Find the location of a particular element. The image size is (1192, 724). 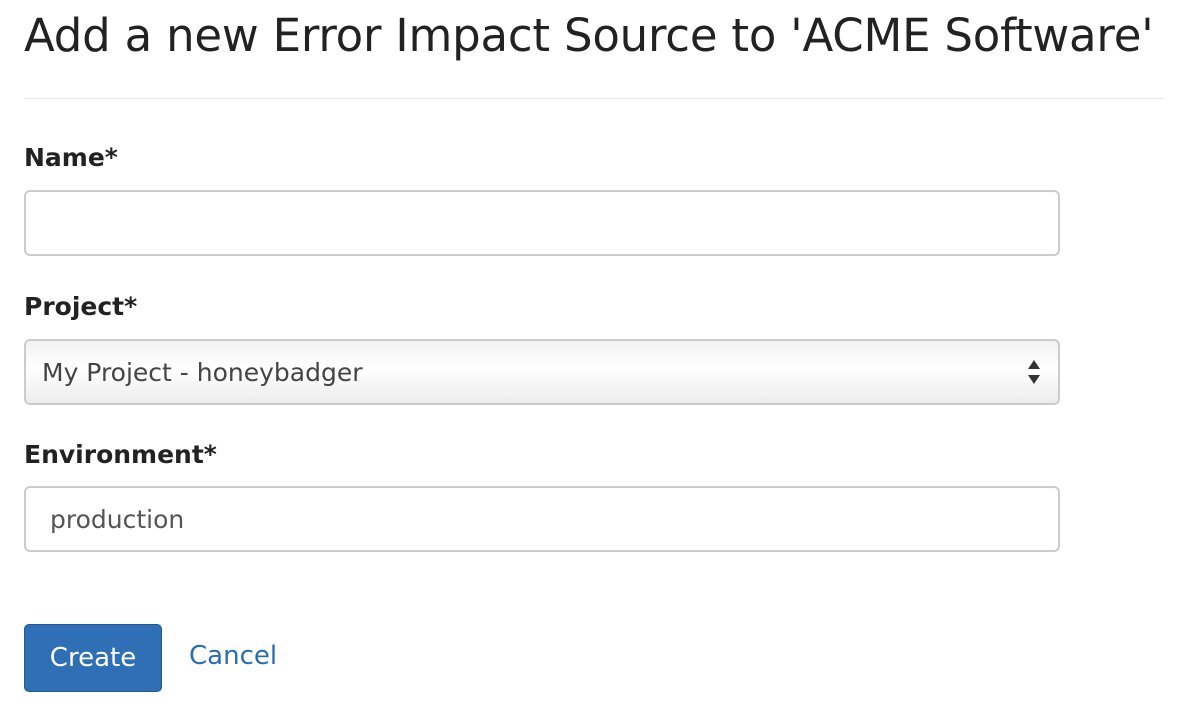

environment-label: Environment* is located at coordinates (120, 454).